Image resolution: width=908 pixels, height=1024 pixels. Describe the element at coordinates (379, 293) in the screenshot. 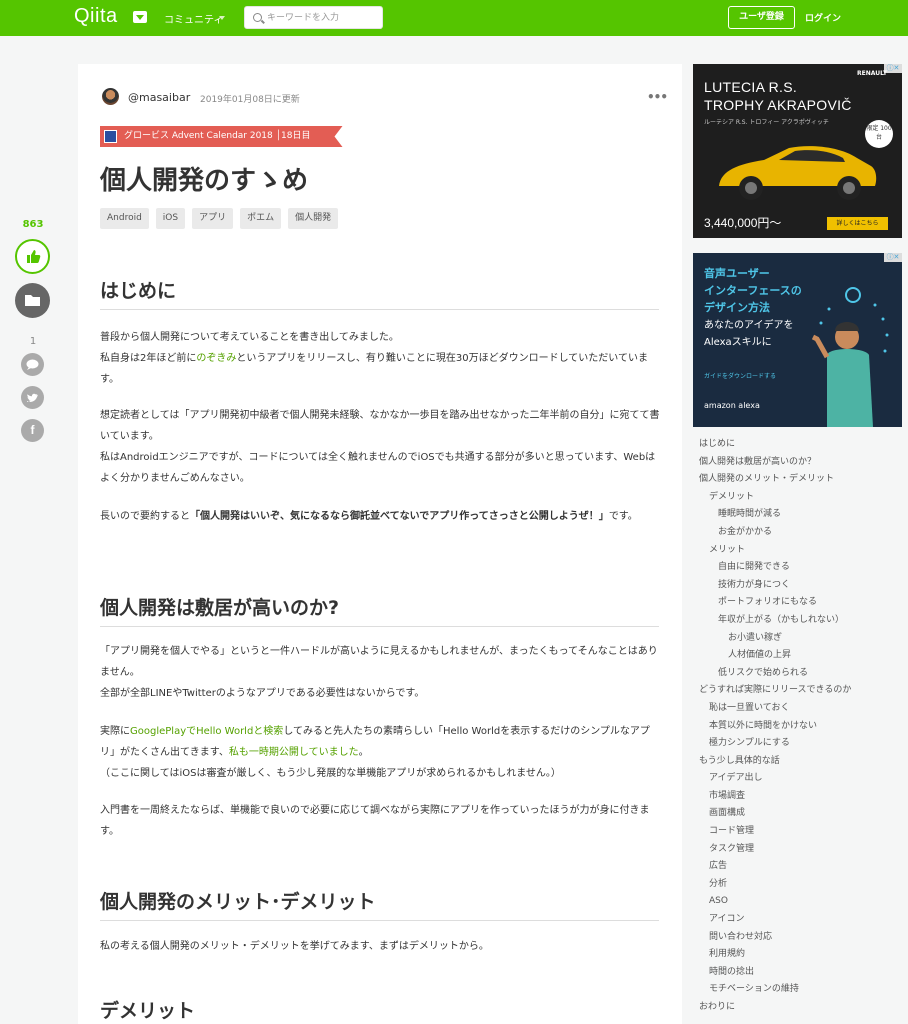

I see `heading-intro: はじめに` at that location.